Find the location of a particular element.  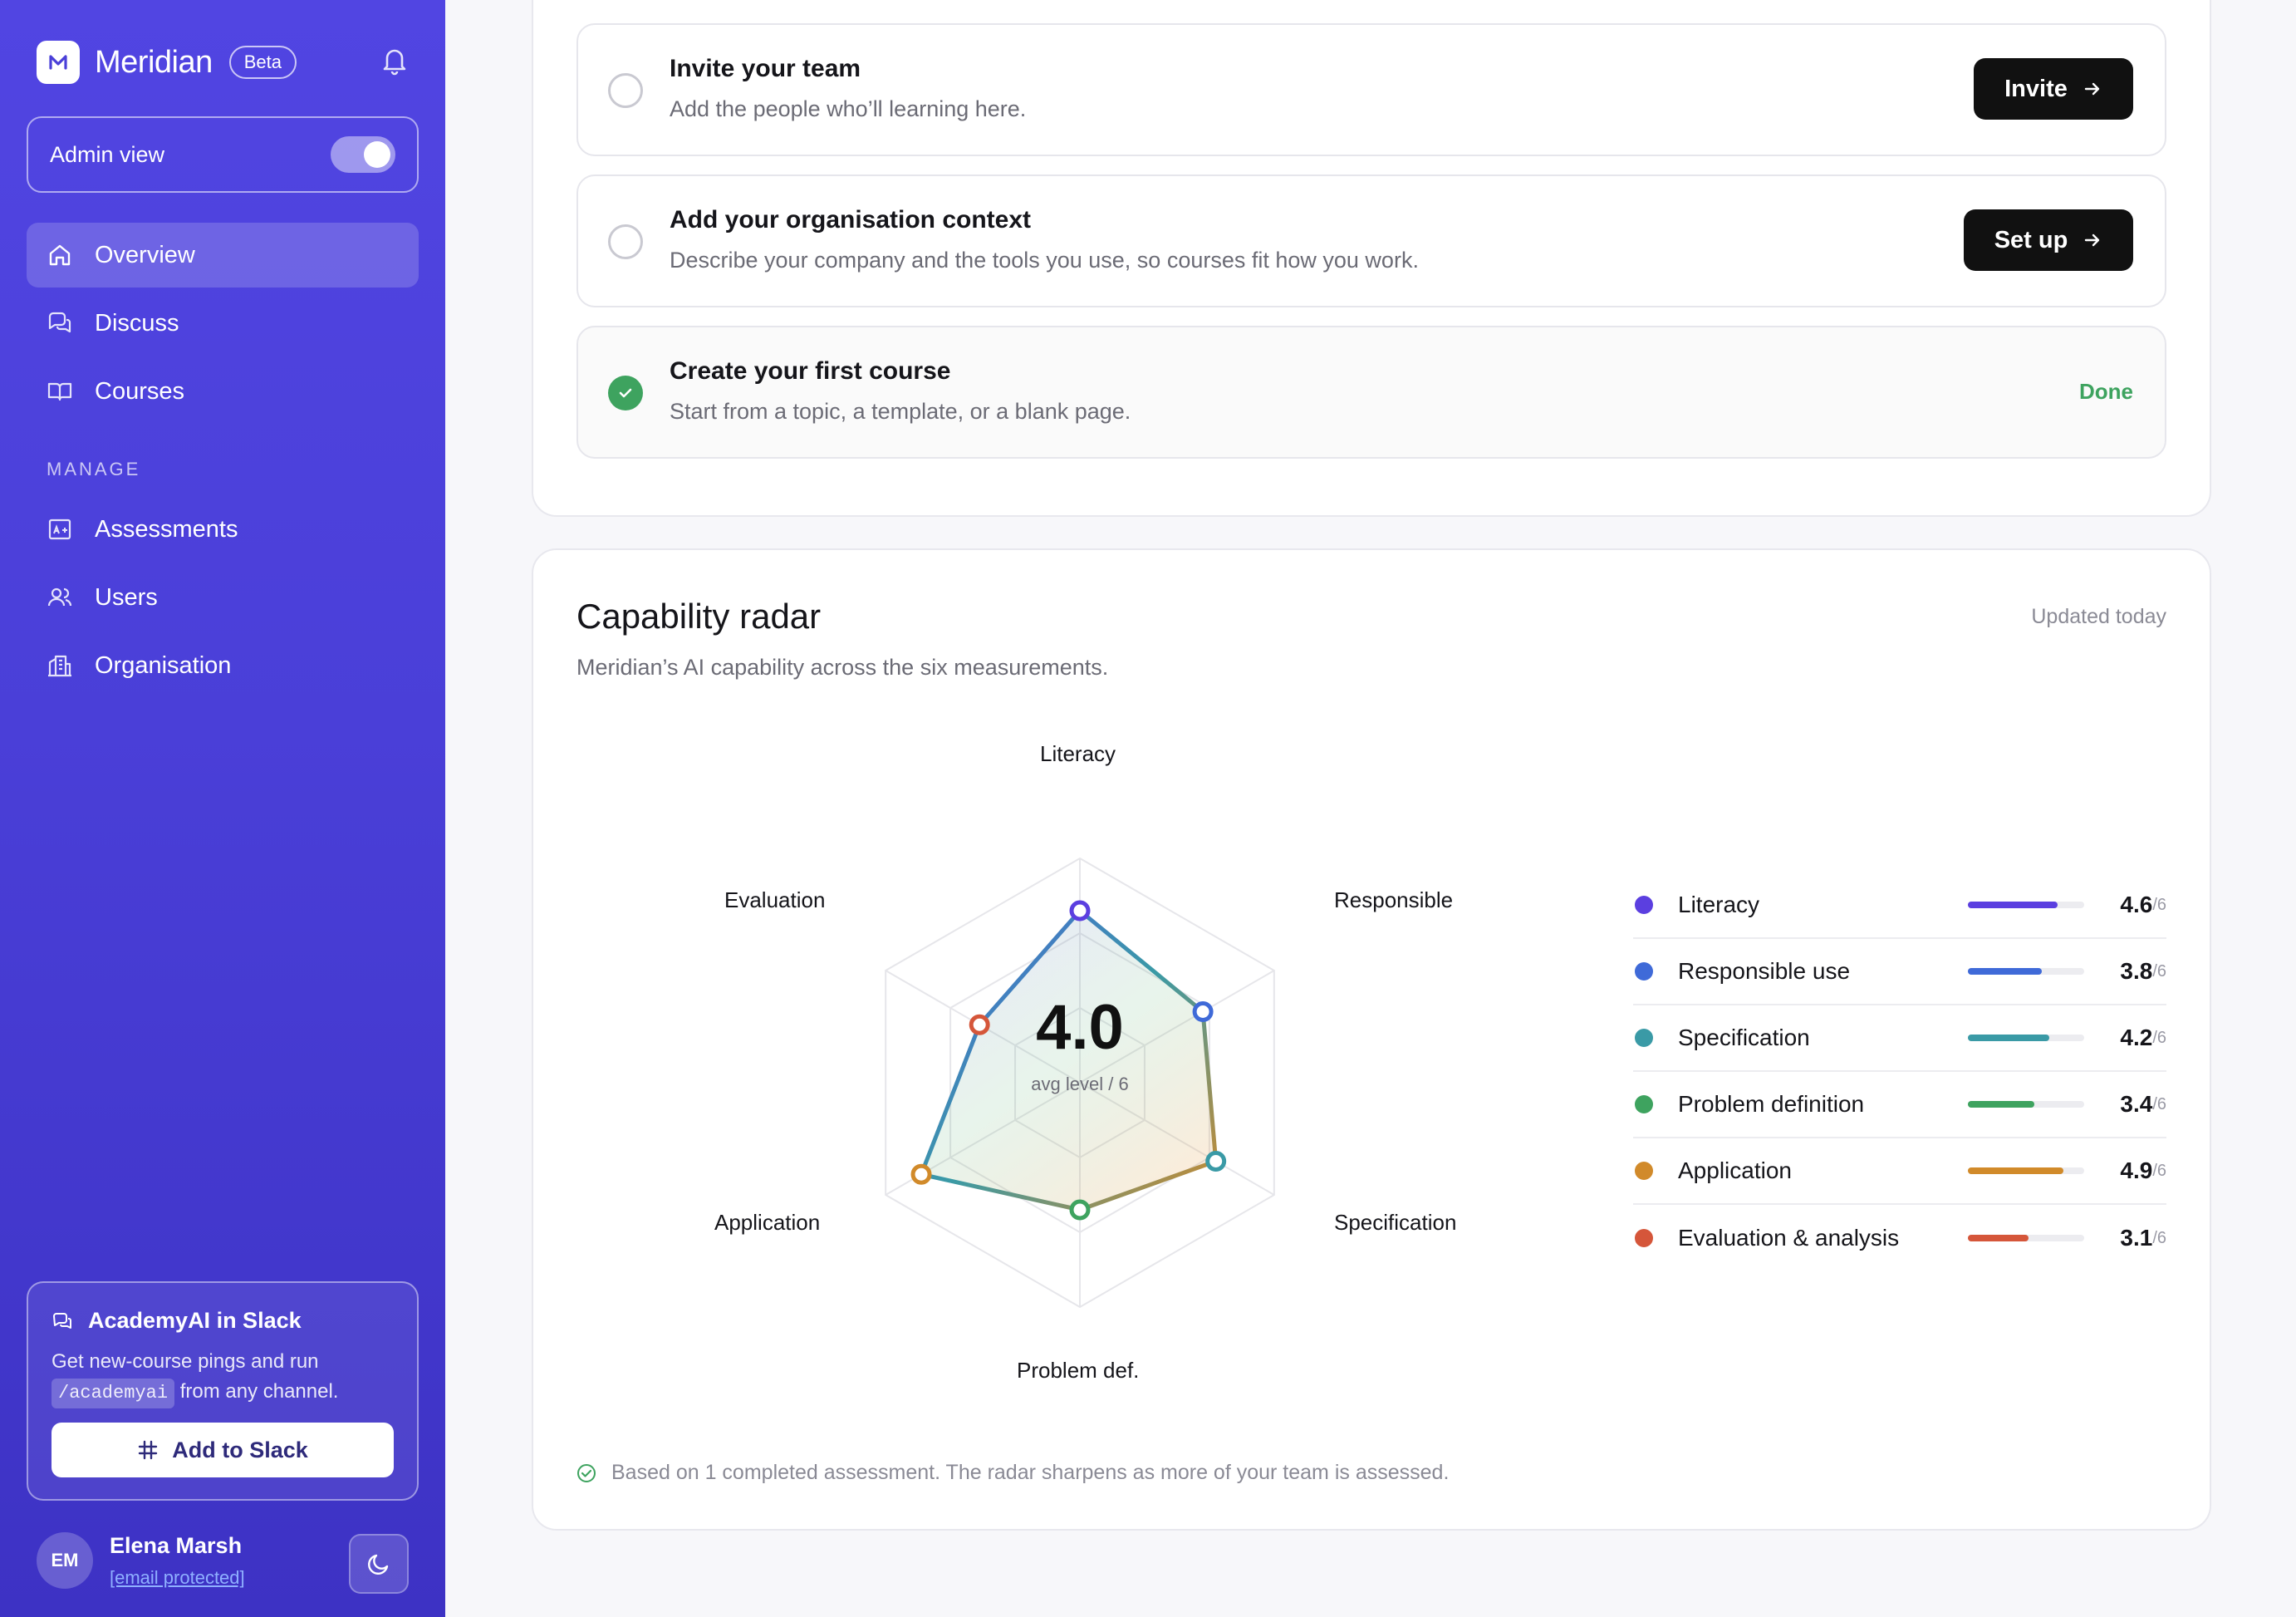

sidebar-item-users: Users is located at coordinates (223, 598).